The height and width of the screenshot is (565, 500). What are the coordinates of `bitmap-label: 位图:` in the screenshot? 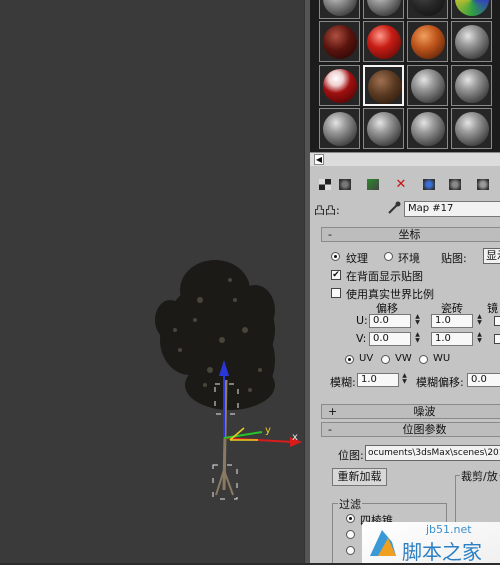 It's located at (351, 455).